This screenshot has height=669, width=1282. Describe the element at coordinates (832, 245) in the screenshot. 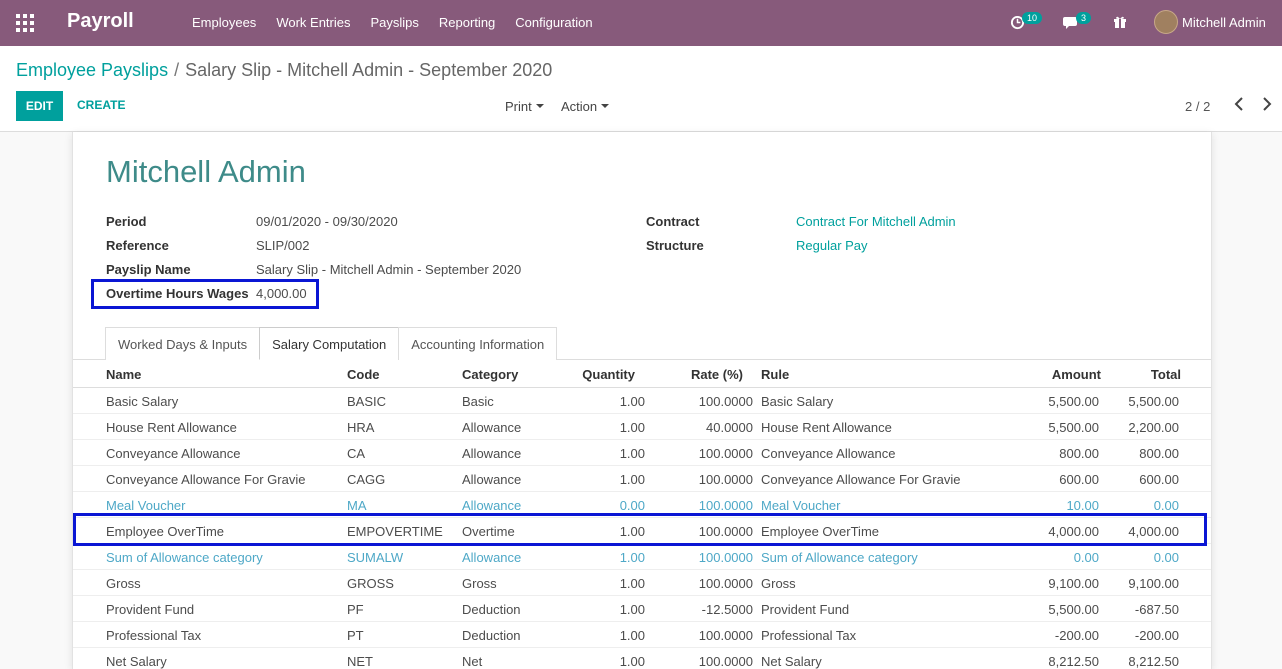

I see `structure-link: Regular Pay` at that location.